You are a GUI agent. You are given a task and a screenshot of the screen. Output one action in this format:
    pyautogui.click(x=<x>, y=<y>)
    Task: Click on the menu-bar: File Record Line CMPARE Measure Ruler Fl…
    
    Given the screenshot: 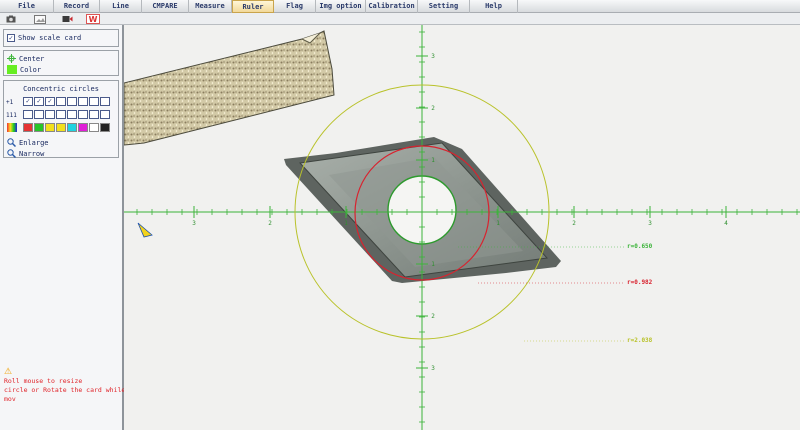 What is the action you would take?
    pyautogui.click(x=400, y=6)
    